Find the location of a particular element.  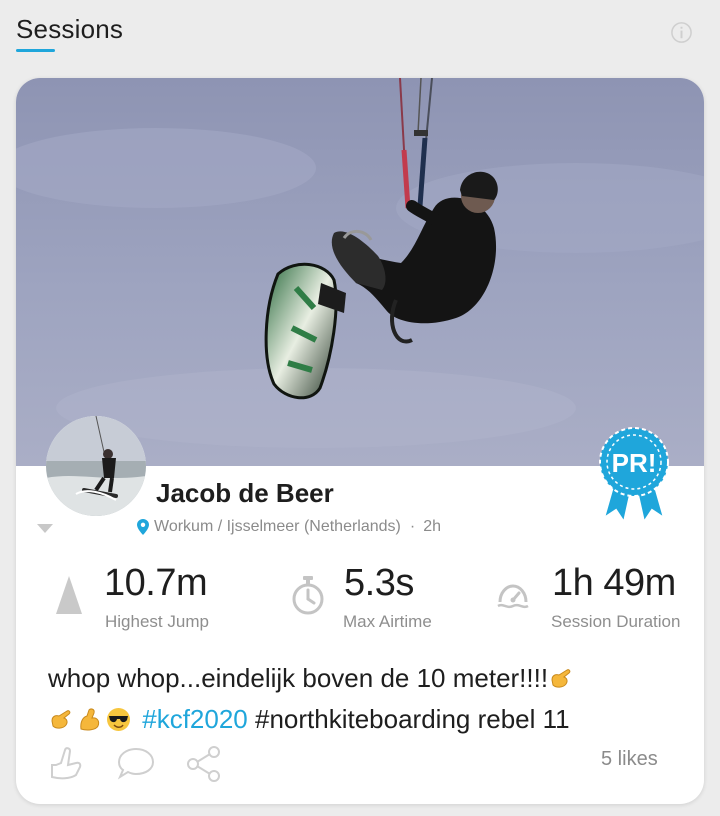

session-duration-icon is located at coordinates (513, 596).